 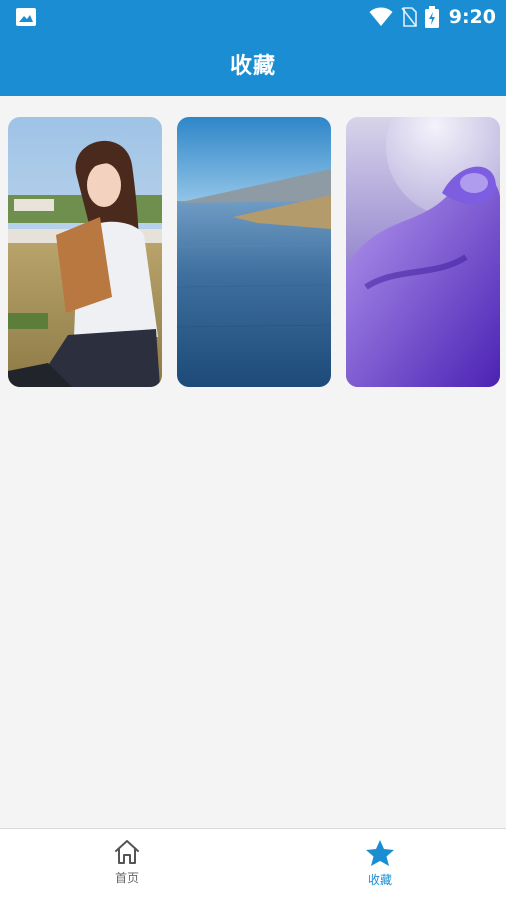 I want to click on tab-favorites-label: 收藏, so click(x=379, y=880).